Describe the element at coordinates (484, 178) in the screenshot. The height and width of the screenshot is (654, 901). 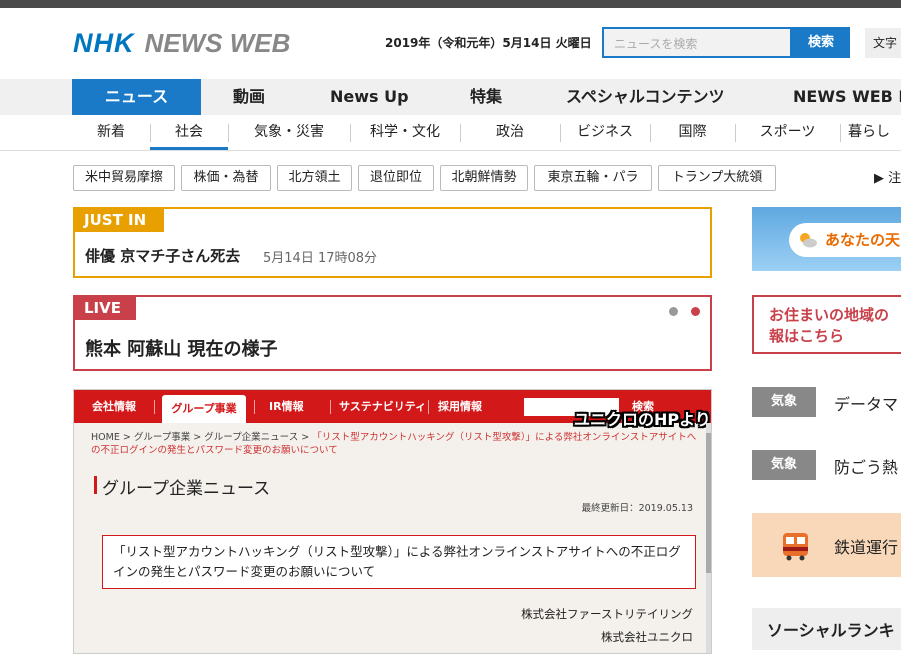
I see `topic-tag: 北朝鮮情勢` at that location.